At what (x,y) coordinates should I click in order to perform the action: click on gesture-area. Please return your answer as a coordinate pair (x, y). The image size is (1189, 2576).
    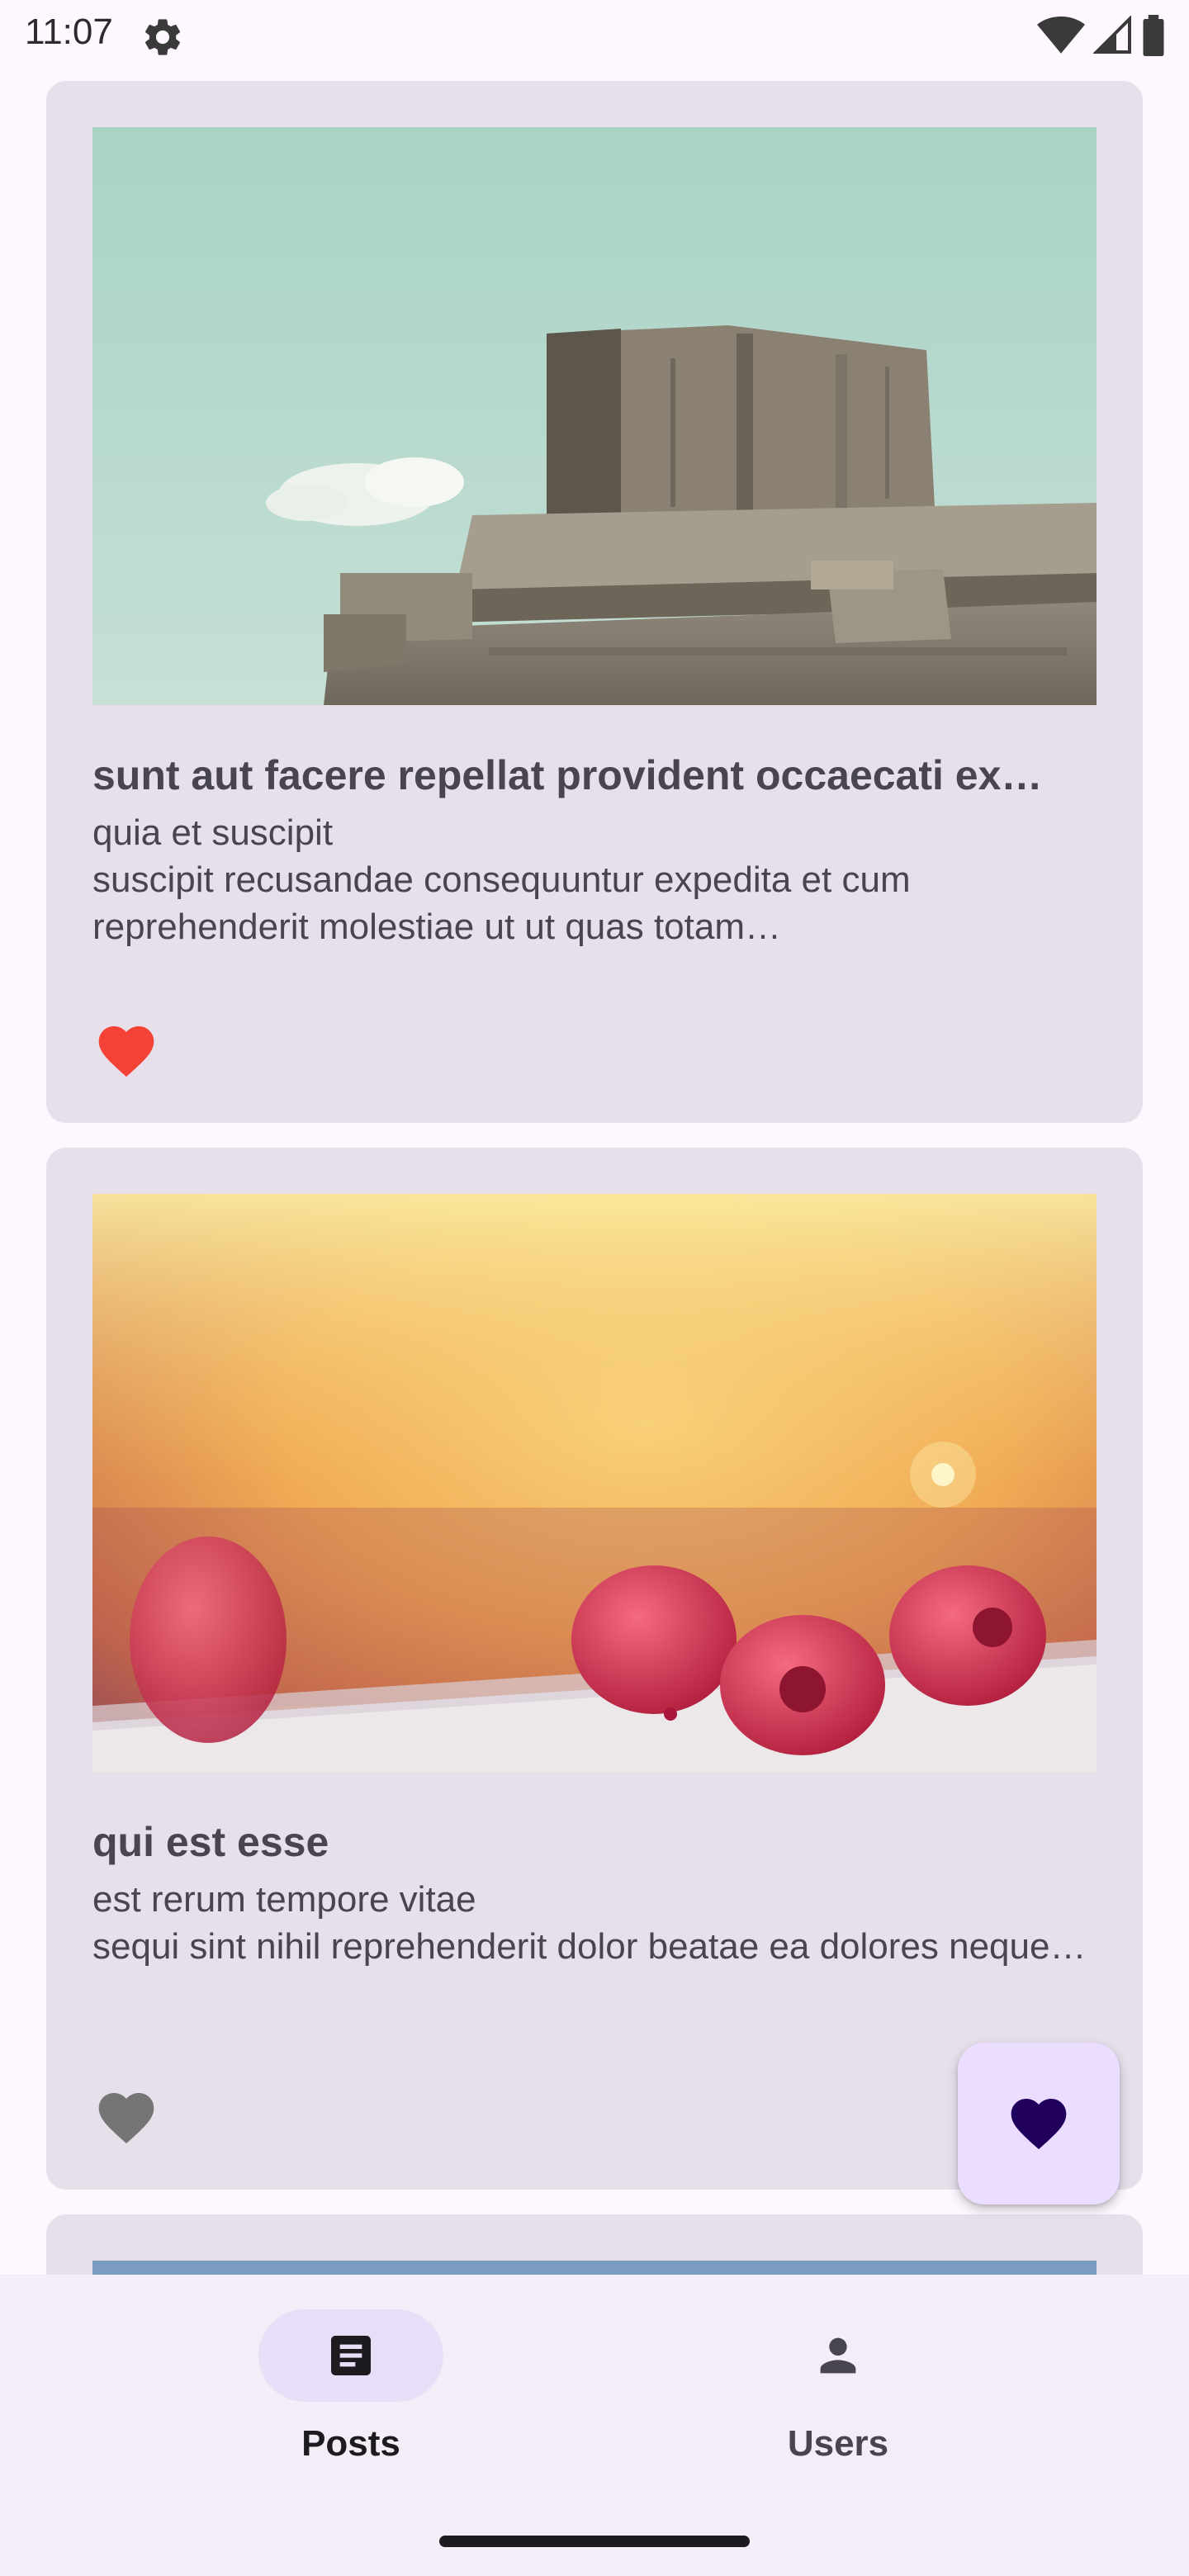
    Looking at the image, I should click on (594, 2541).